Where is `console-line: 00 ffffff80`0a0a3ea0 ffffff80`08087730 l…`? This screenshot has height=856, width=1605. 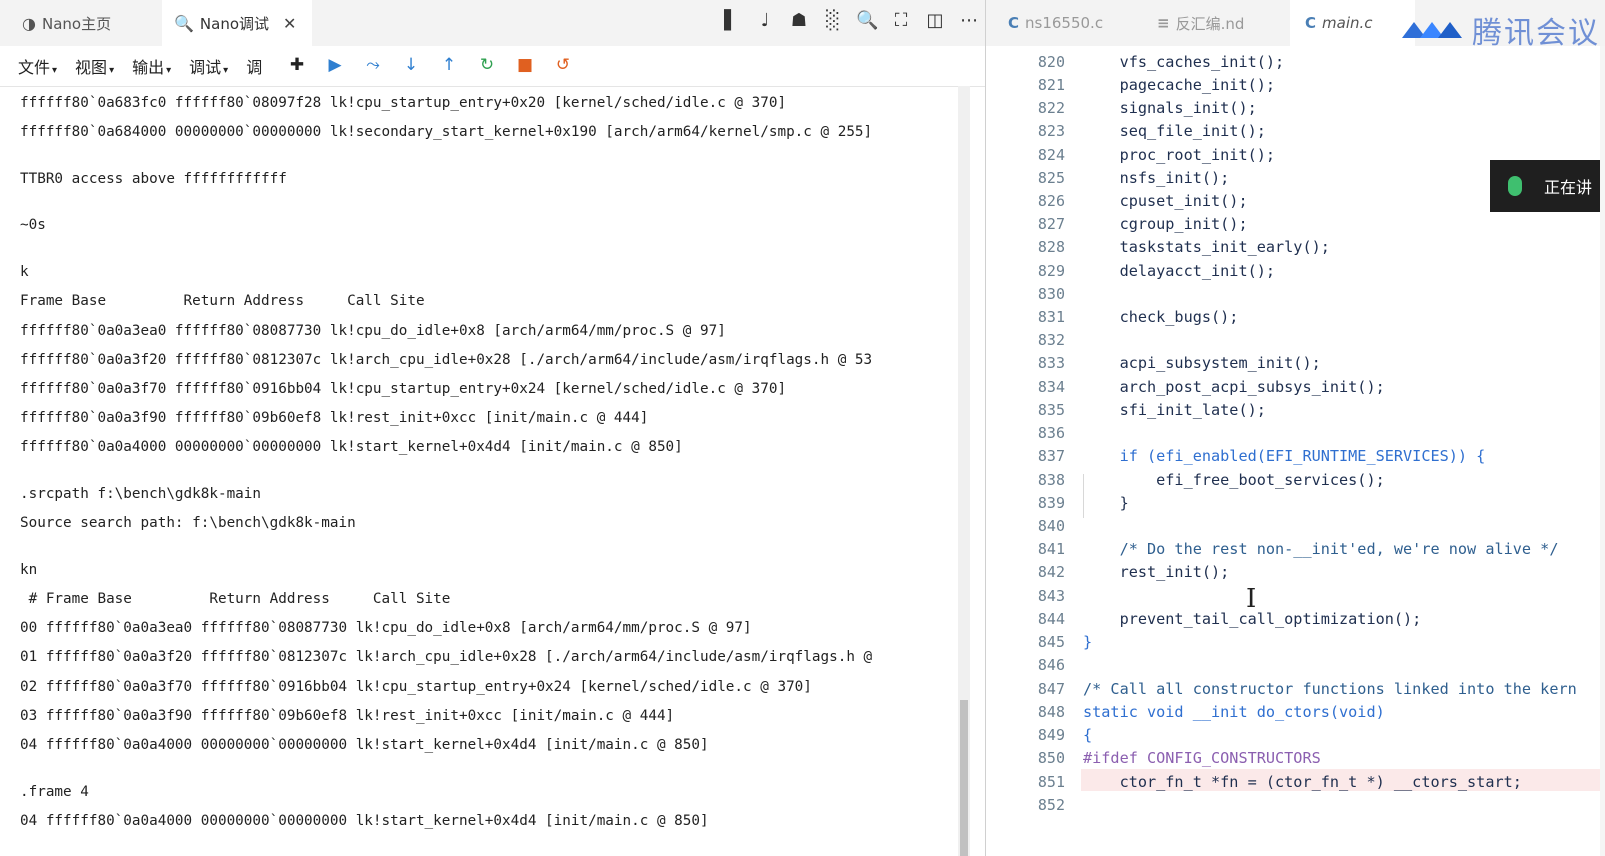
console-line: 00 ffffff80`0a0a3ea0 ffffff80`08087730 l… is located at coordinates (386, 628).